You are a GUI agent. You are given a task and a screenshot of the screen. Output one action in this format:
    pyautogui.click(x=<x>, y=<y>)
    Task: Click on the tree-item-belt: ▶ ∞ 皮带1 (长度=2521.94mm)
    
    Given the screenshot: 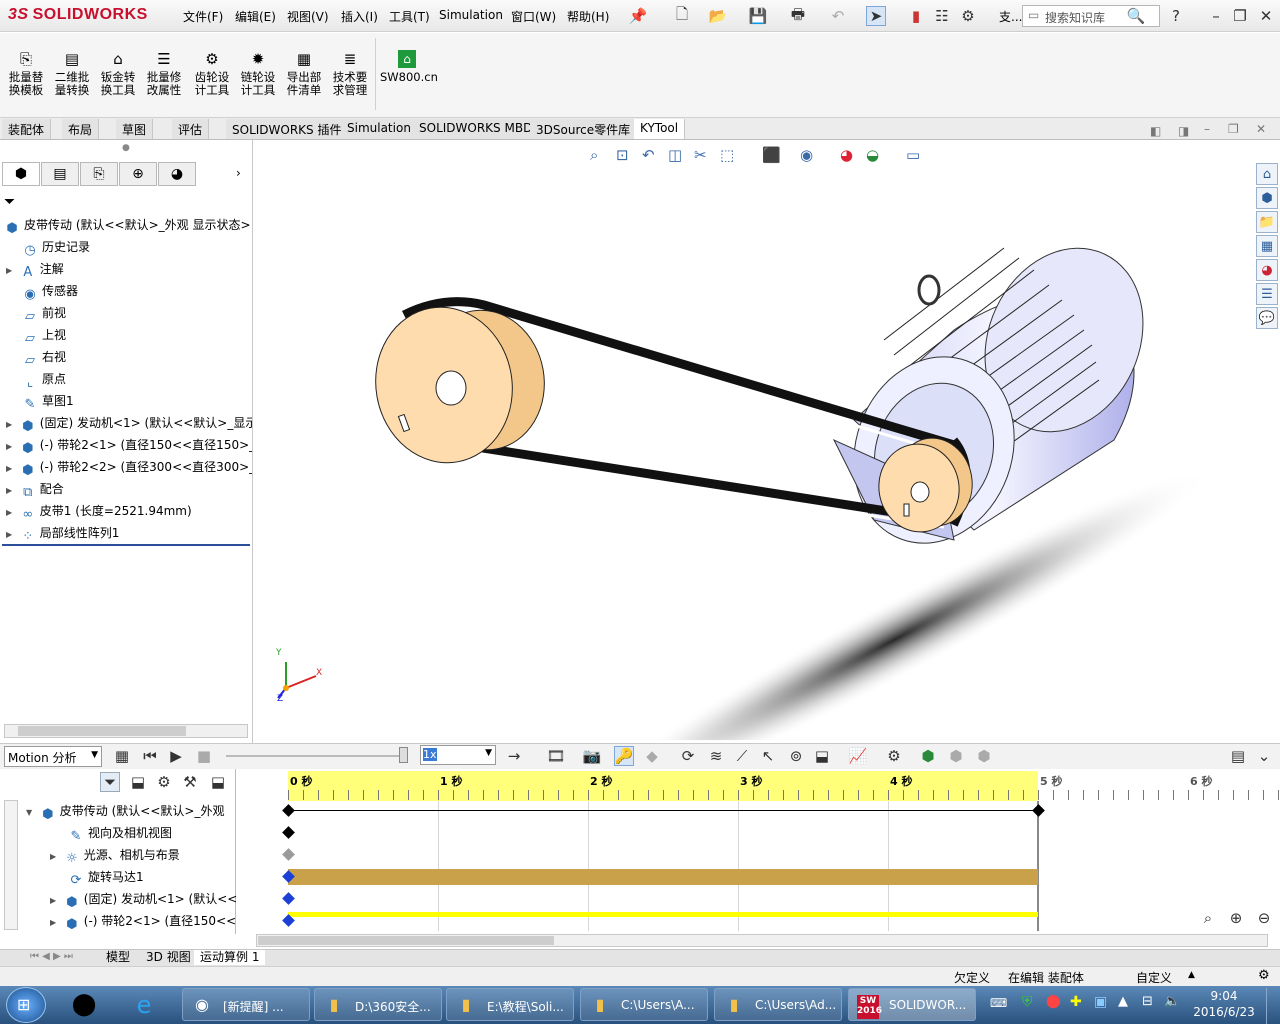 What is the action you would take?
    pyautogui.click(x=127, y=511)
    